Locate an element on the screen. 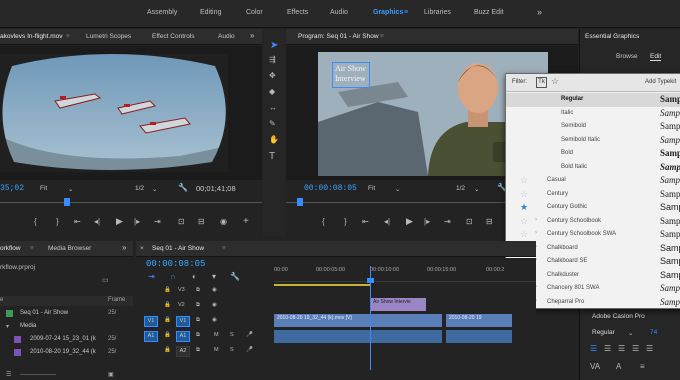  align-left-icon: ☰ is located at coordinates (593, 349).